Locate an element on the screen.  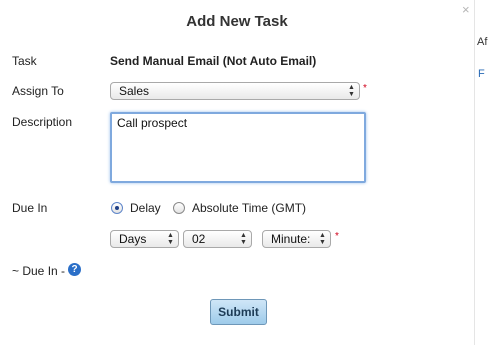
due-in-summary-label: ~ Due In - is located at coordinates (39, 271).